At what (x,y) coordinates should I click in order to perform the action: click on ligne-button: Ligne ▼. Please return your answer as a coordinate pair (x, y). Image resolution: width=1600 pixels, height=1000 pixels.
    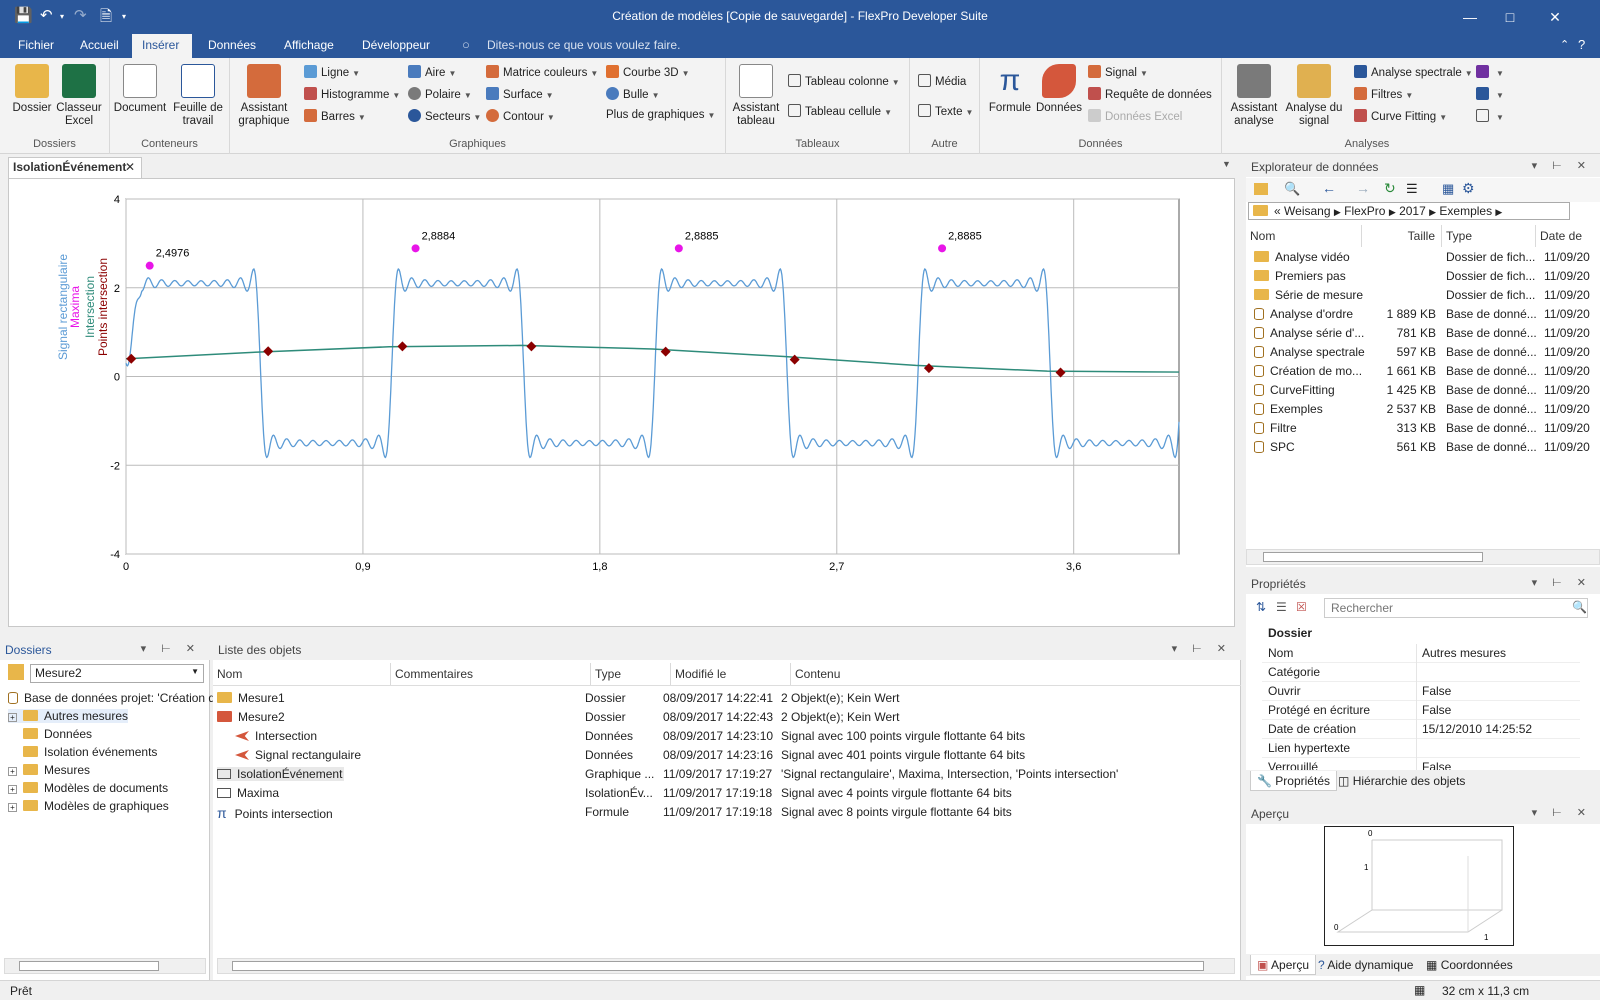
    Looking at the image, I should click on (332, 72).